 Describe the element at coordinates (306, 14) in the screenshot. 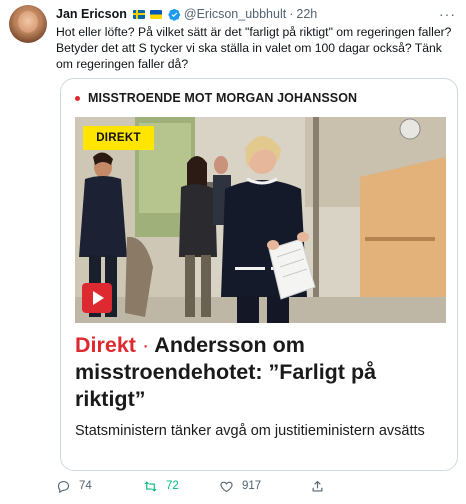

I see `tweet-timestamp: 22h` at that location.